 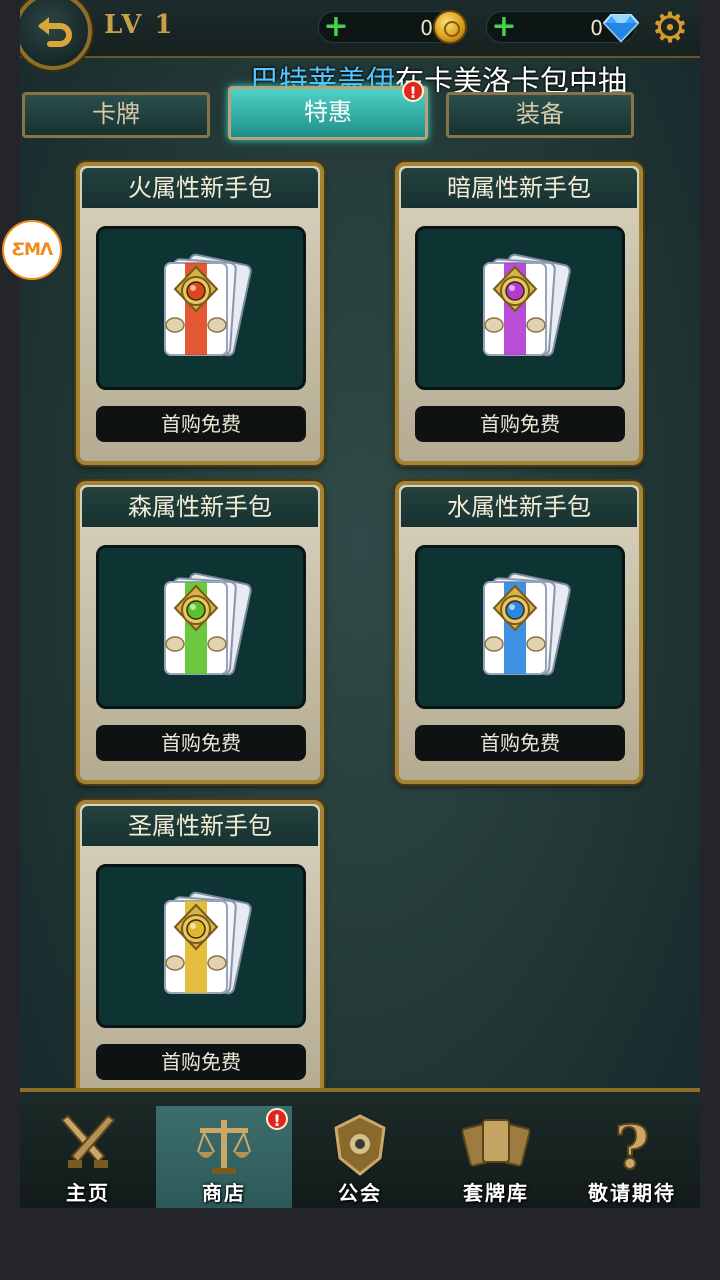 What do you see at coordinates (139, 25) in the screenshot?
I see `player-level: LV 1` at bounding box center [139, 25].